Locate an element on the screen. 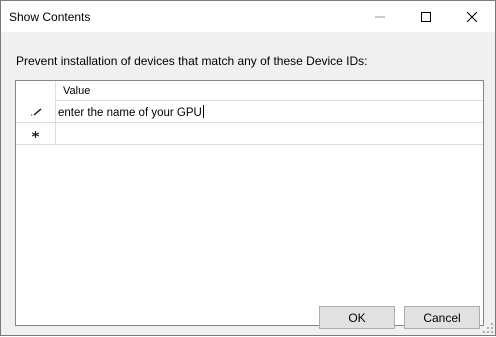 The width and height of the screenshot is (496, 337). pencil-icon is located at coordinates (36, 112).